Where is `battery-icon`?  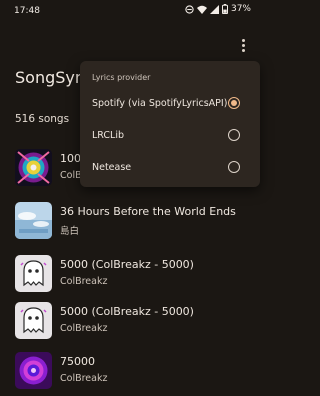 battery-icon is located at coordinates (224, 9).